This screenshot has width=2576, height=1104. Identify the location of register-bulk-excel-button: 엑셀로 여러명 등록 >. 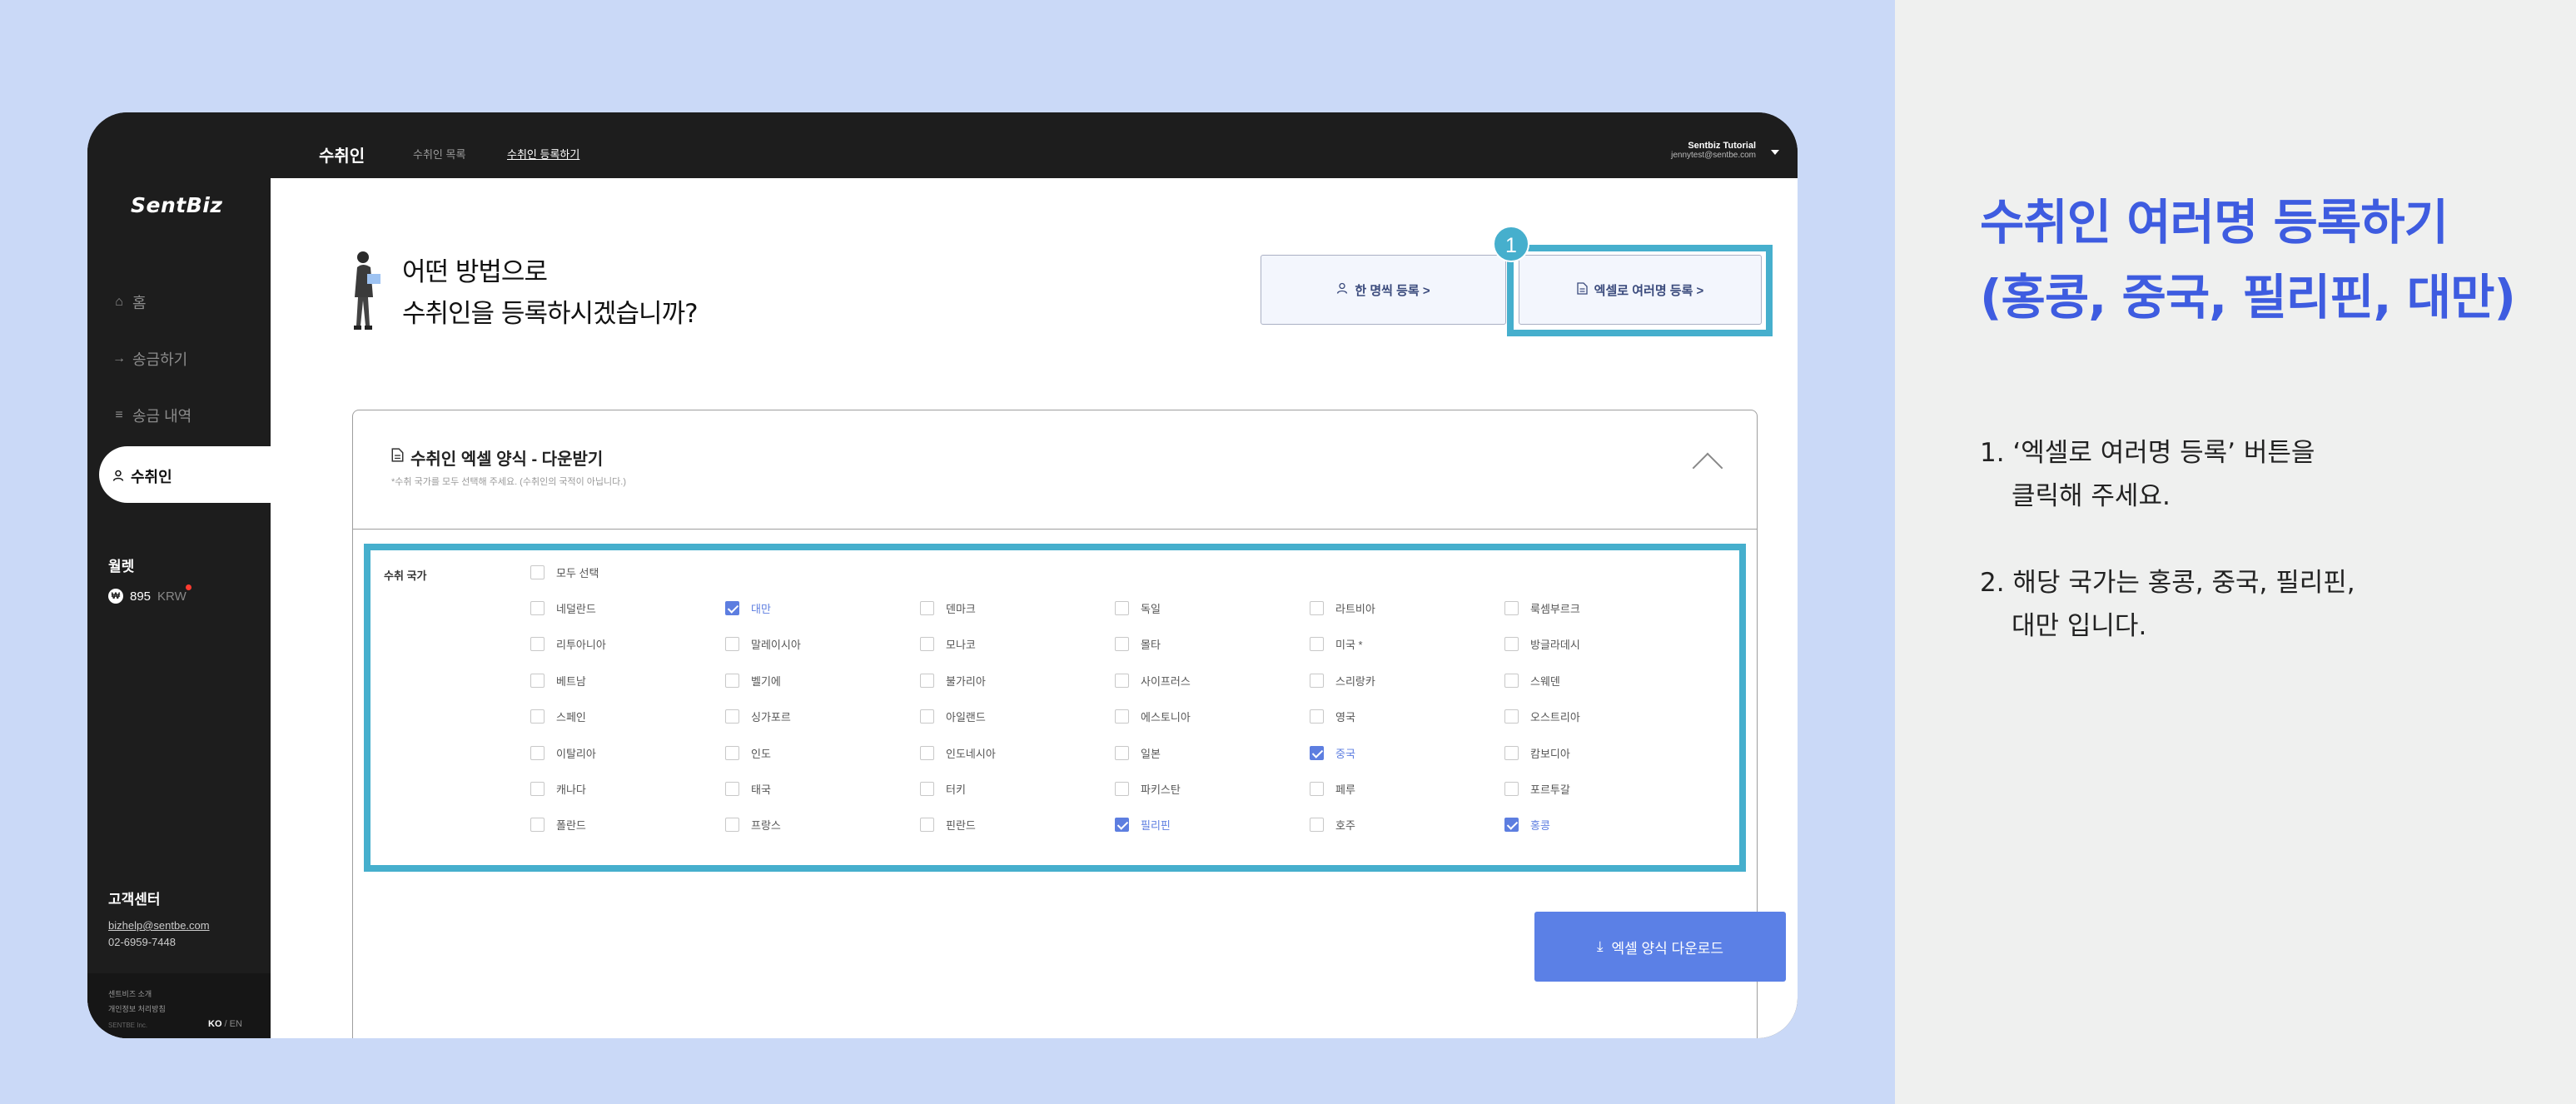
(1640, 290).